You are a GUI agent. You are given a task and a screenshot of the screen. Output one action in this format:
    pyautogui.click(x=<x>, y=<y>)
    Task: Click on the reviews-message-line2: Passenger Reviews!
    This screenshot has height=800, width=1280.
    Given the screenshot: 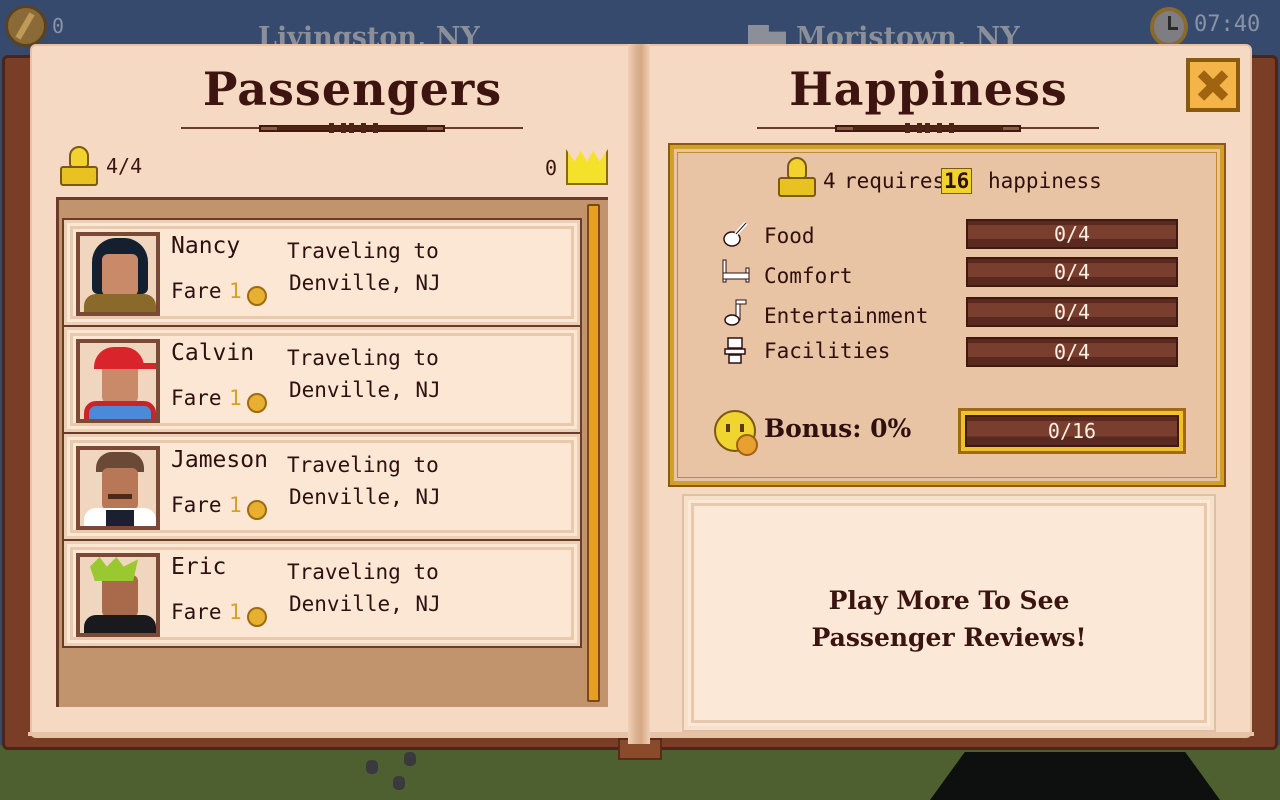 What is the action you would take?
    pyautogui.click(x=949, y=637)
    